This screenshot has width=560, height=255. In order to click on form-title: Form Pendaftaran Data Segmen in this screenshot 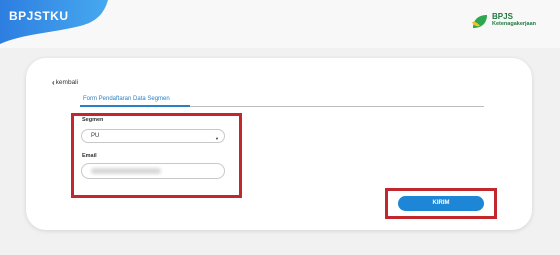, I will do `click(126, 99)`.